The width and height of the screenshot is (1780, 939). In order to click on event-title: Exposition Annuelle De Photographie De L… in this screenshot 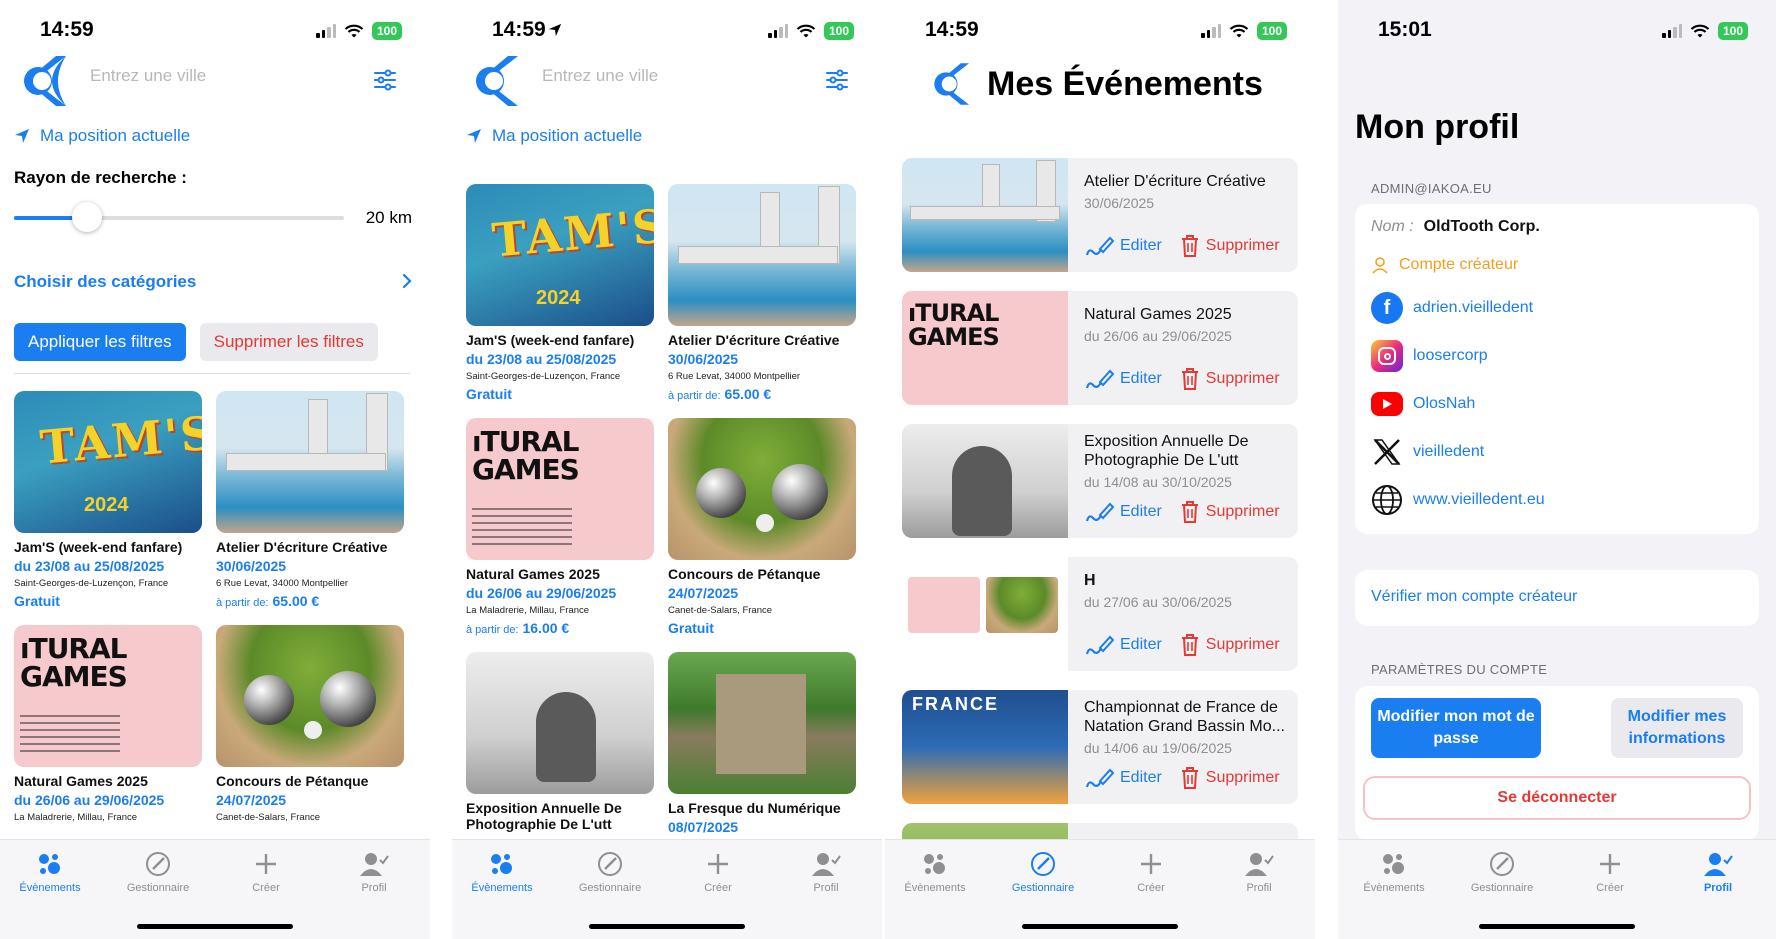, I will do `click(544, 816)`.